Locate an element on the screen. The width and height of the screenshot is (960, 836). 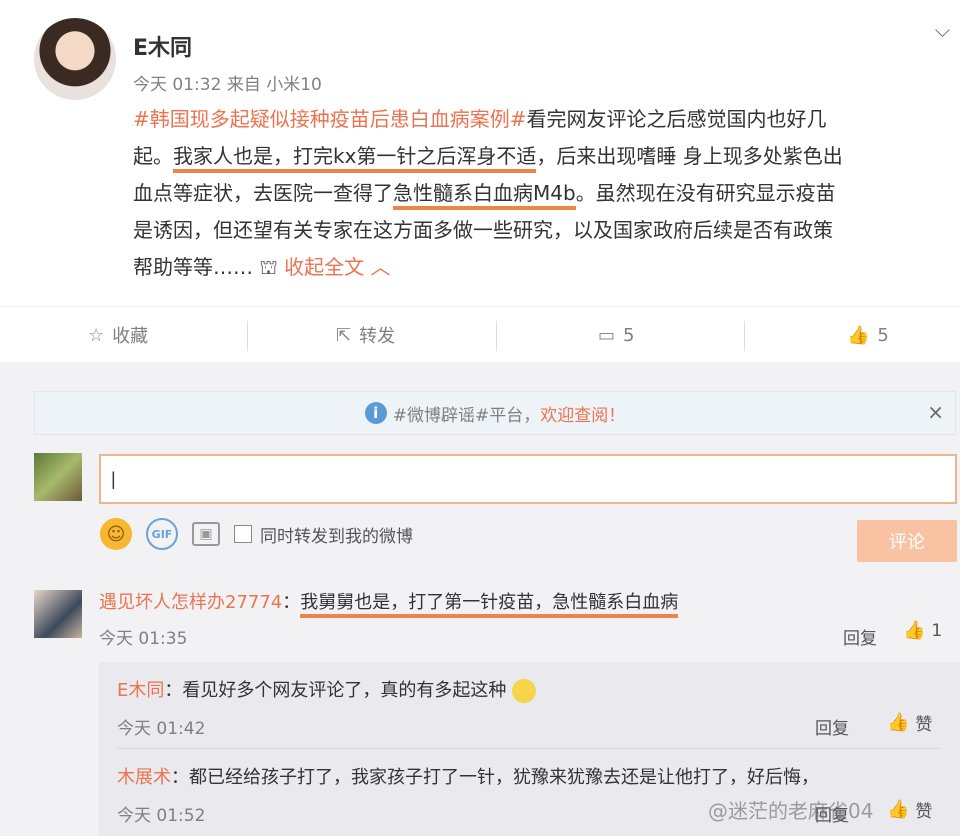
rumor-notice-banner: i #微博辟谣#平台， 欢迎查阅！ is located at coordinates (495, 413).